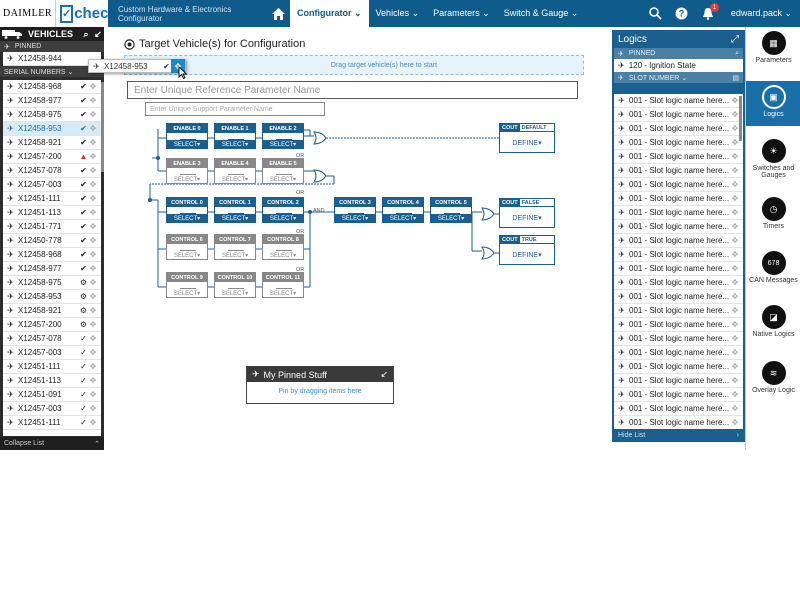  I want to click on vehicle-list-item: ✈ X12457-078 ✓ ✥, so click(52, 339).